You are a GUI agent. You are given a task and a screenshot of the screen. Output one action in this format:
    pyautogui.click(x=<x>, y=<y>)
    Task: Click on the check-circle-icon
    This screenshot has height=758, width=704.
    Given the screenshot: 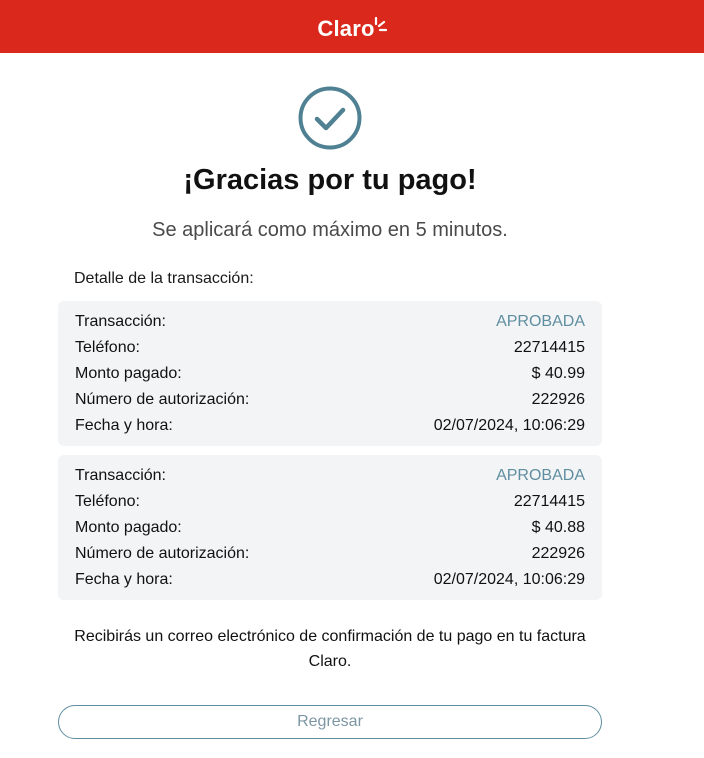 What is the action you would take?
    pyautogui.click(x=330, y=118)
    